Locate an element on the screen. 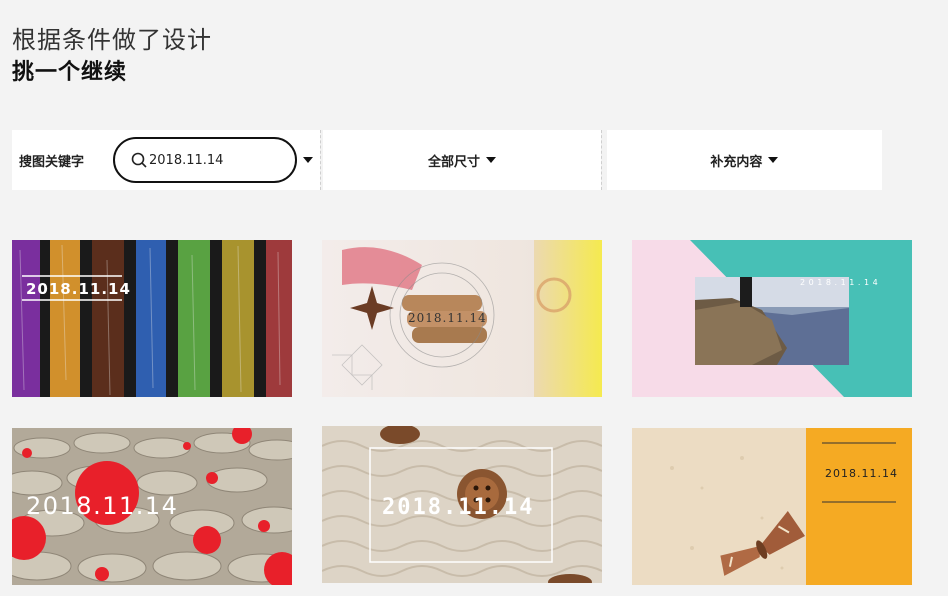  extra-filter: 补充内容 is located at coordinates (744, 160).